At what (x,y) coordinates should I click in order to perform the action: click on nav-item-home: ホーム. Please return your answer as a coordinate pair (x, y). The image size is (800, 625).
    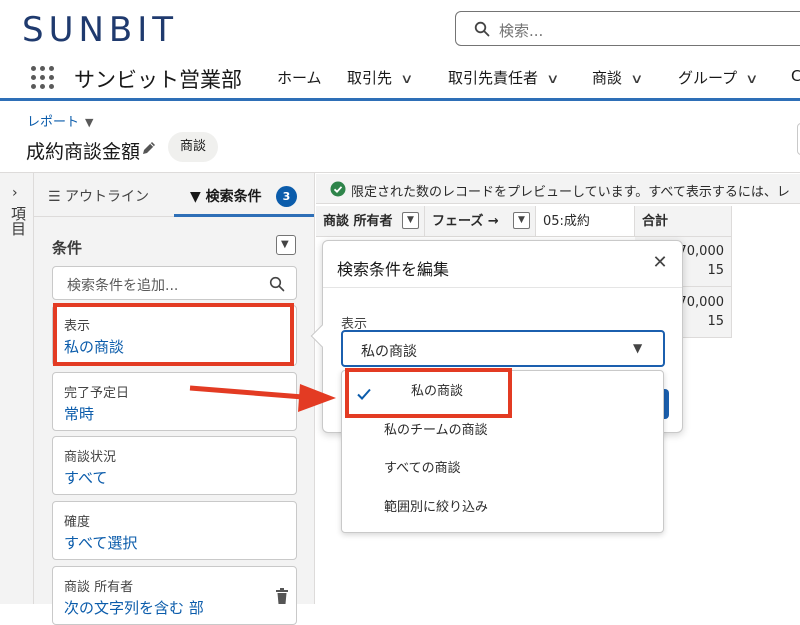
    Looking at the image, I should click on (299, 77).